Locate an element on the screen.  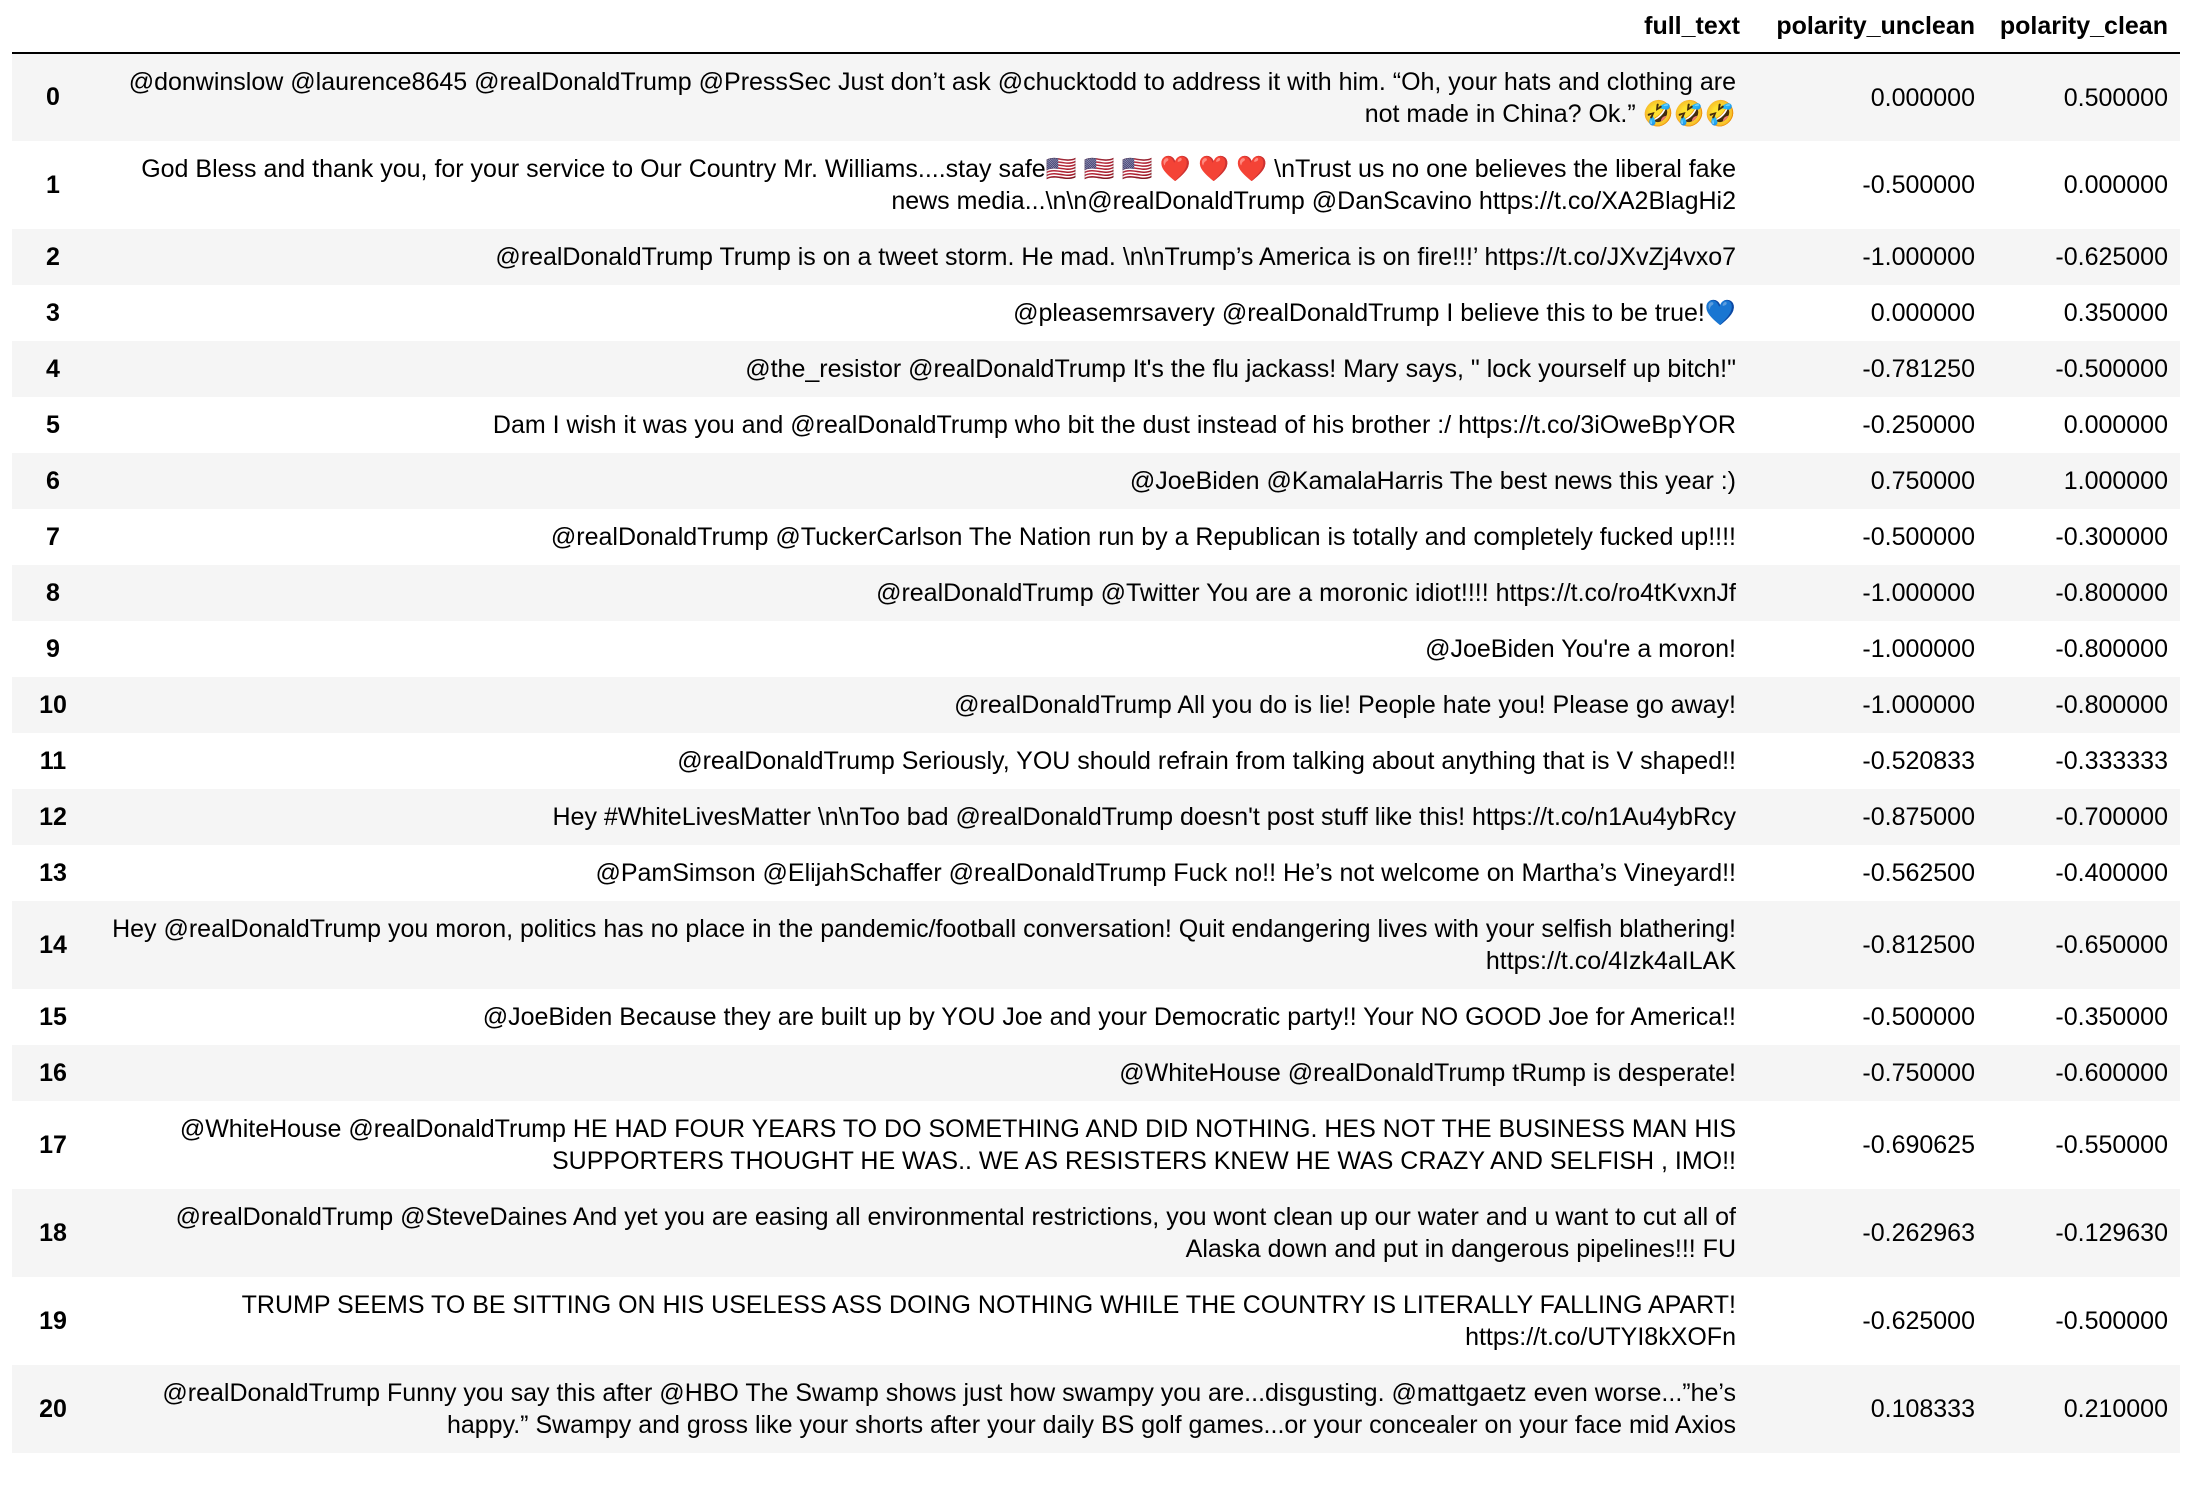
row-index: 14 is located at coordinates (53, 944).